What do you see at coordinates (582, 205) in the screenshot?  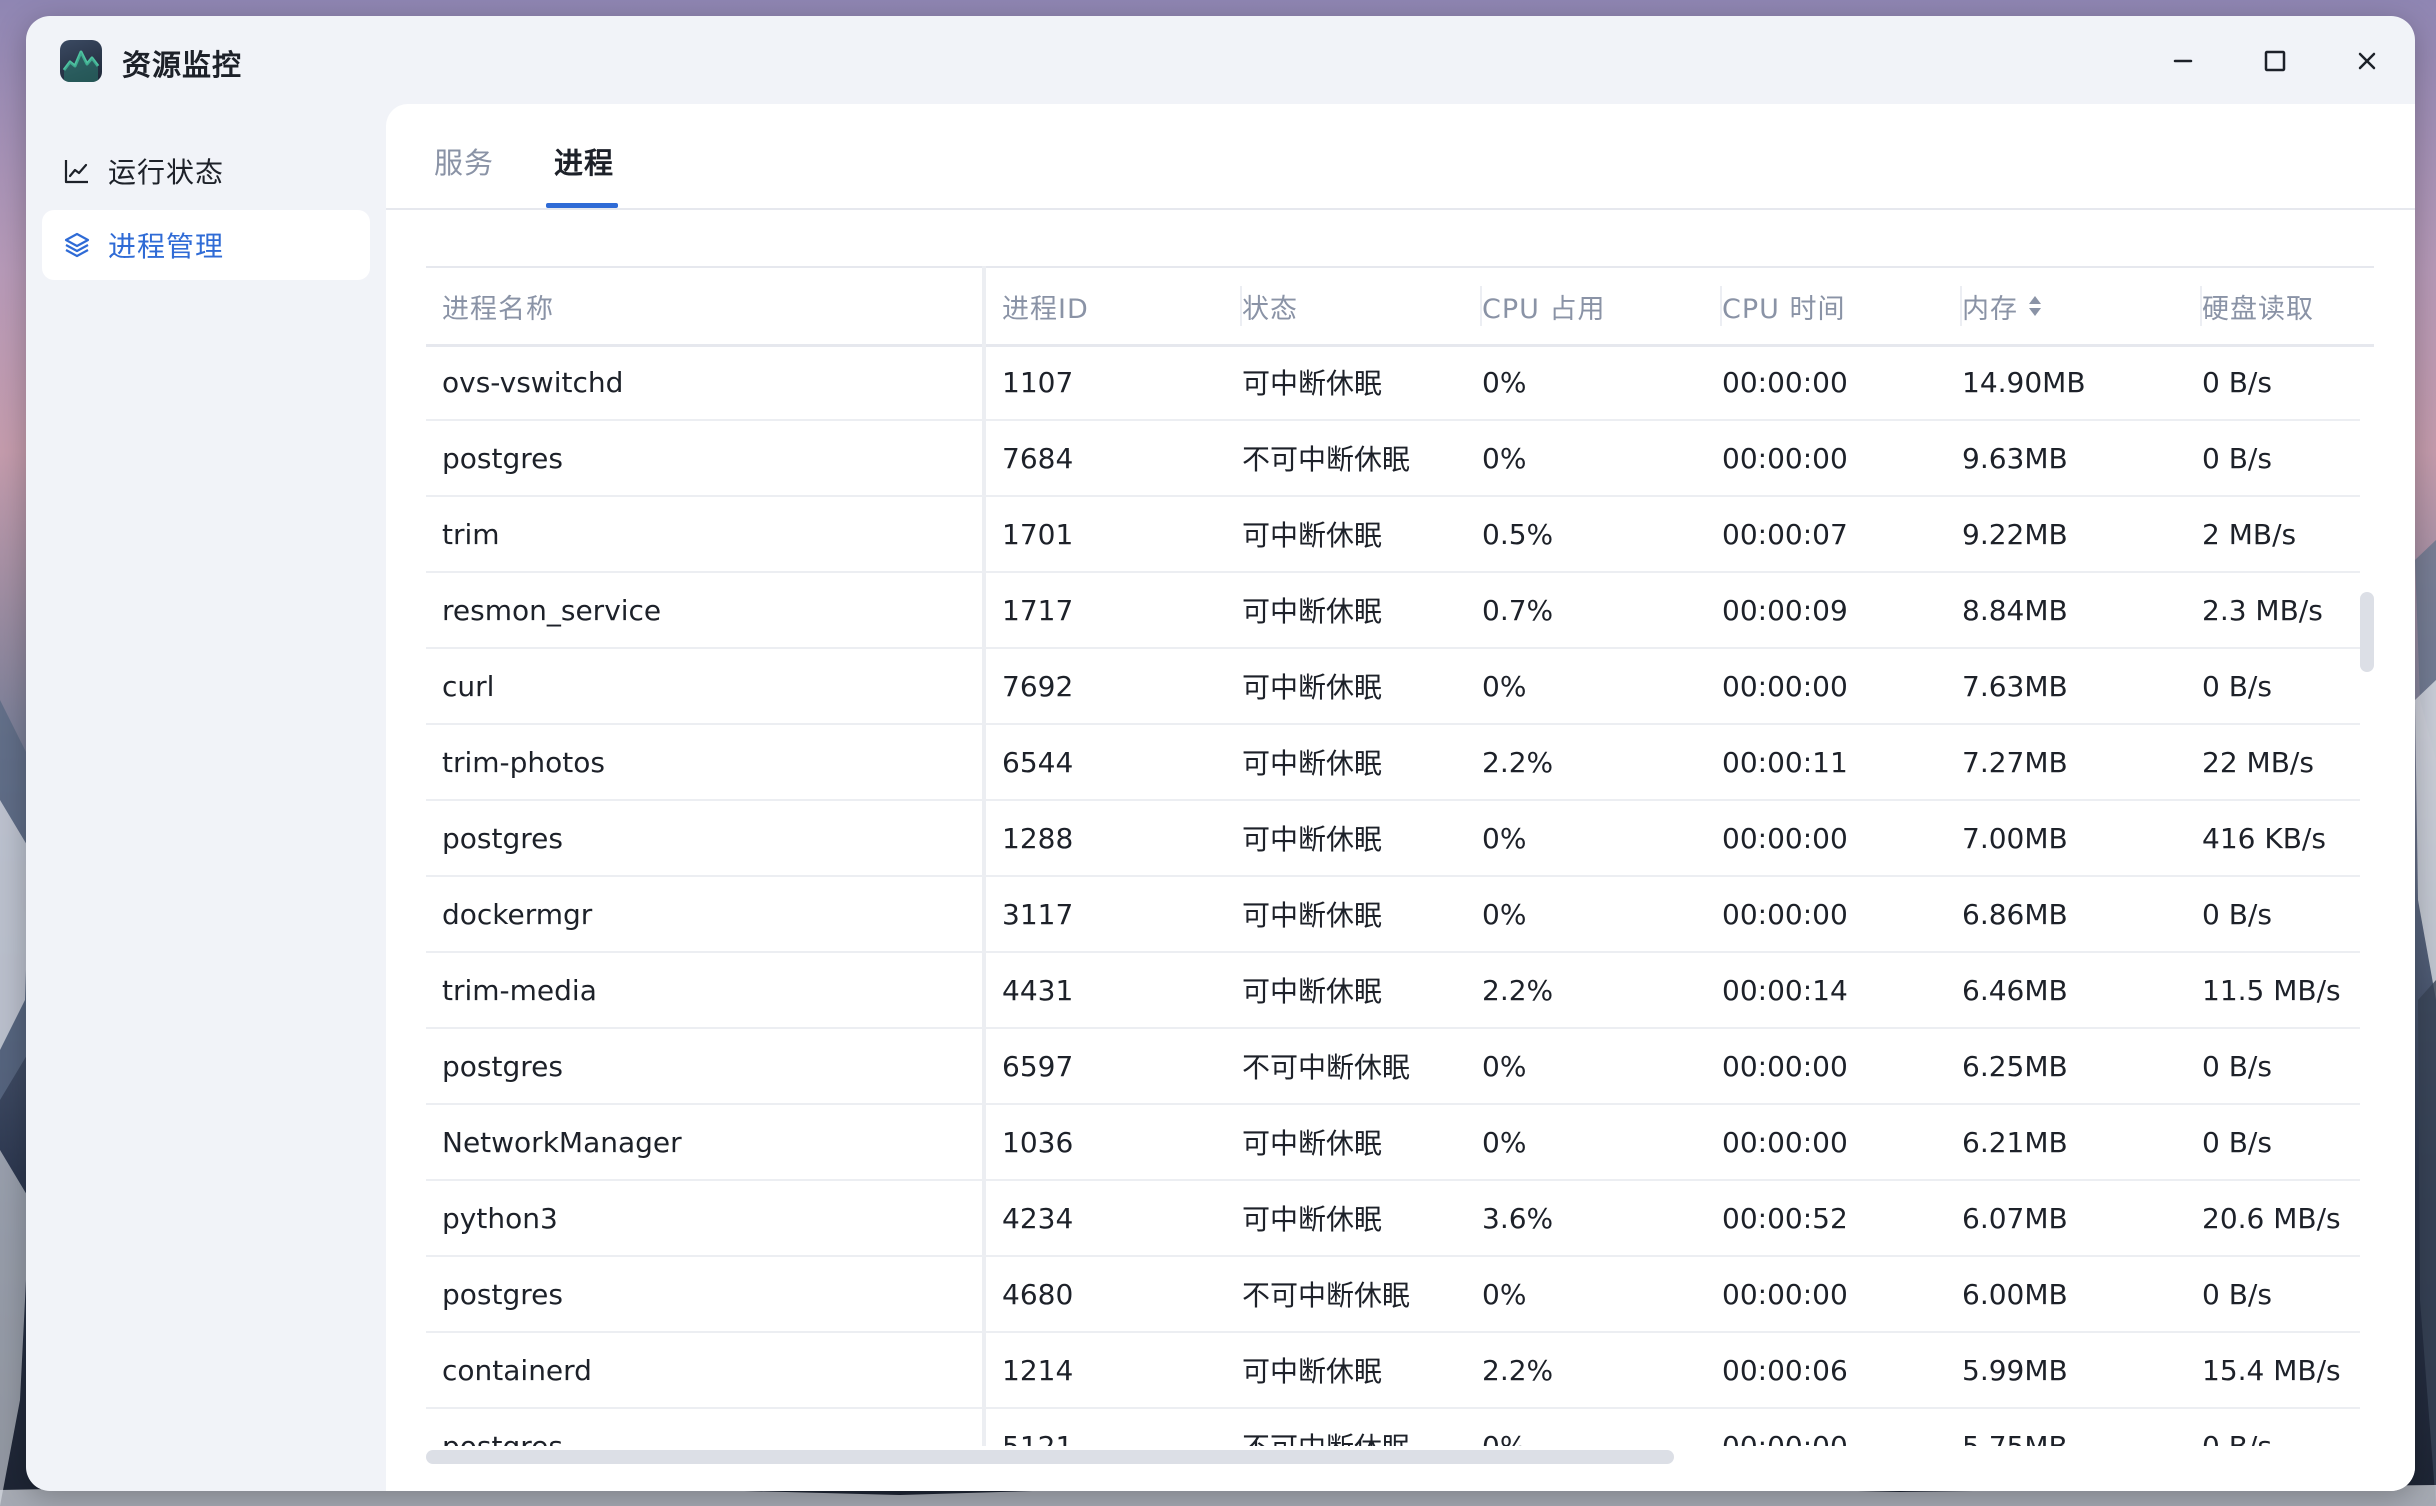 I see `active-tab-indicator` at bounding box center [582, 205].